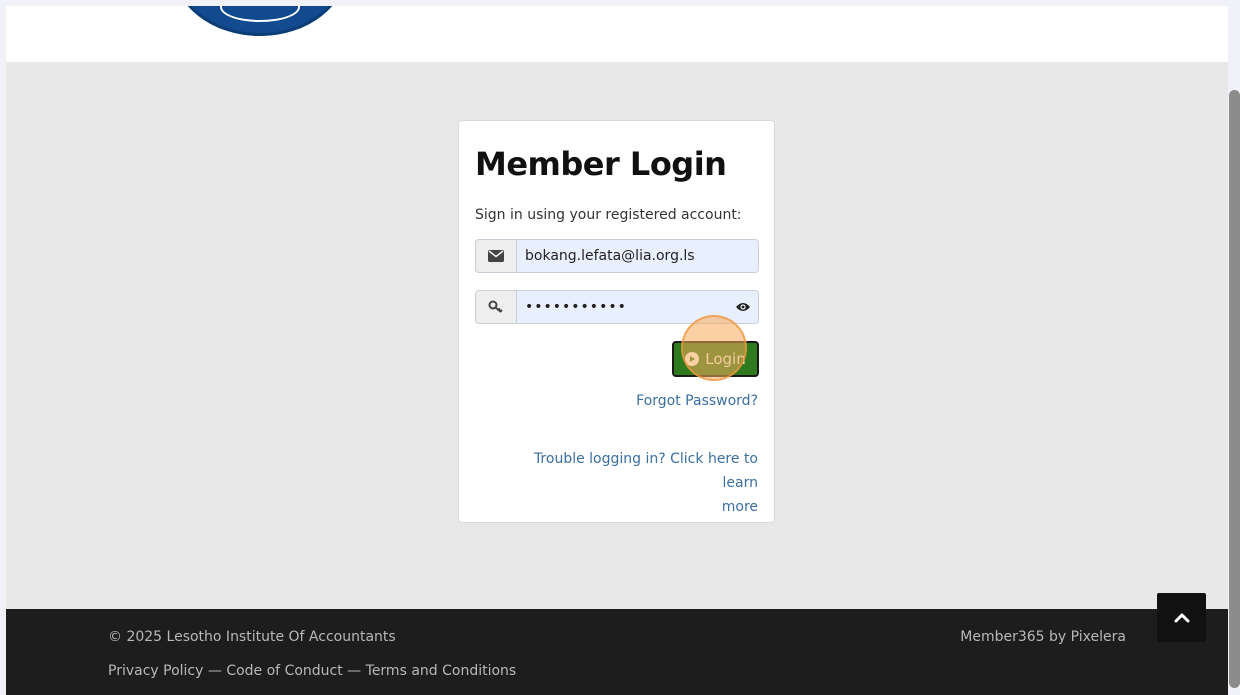 This screenshot has width=1240, height=695. What do you see at coordinates (252, 637) in the screenshot?
I see `copyright-text: © 2025 Lesotho Institute Of Accountants` at bounding box center [252, 637].